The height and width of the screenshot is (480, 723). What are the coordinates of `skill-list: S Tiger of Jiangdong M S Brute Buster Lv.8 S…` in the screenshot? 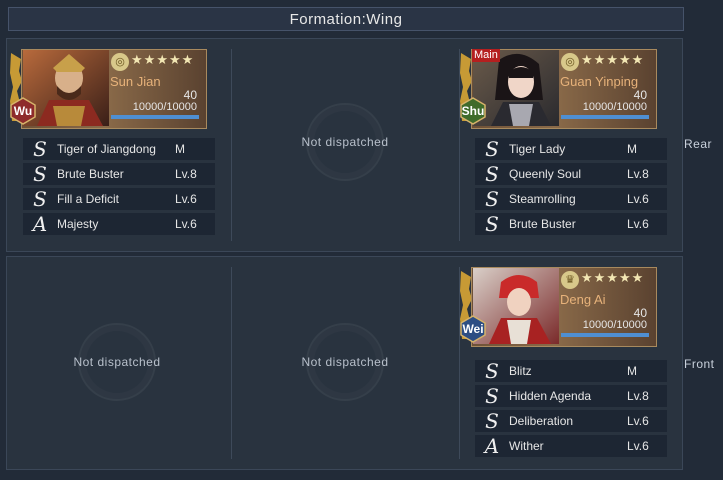 It's located at (119, 187).